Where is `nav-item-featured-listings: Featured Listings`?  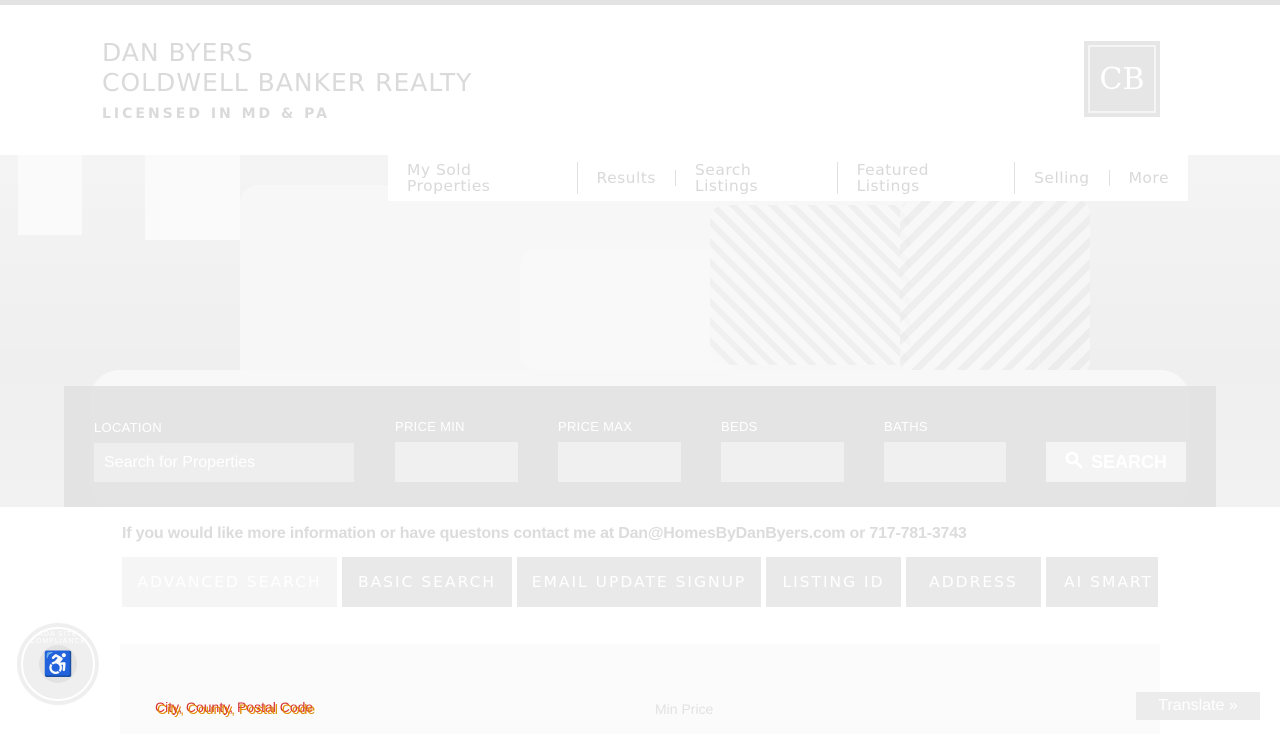 nav-item-featured-listings: Featured Listings is located at coordinates (927, 178).